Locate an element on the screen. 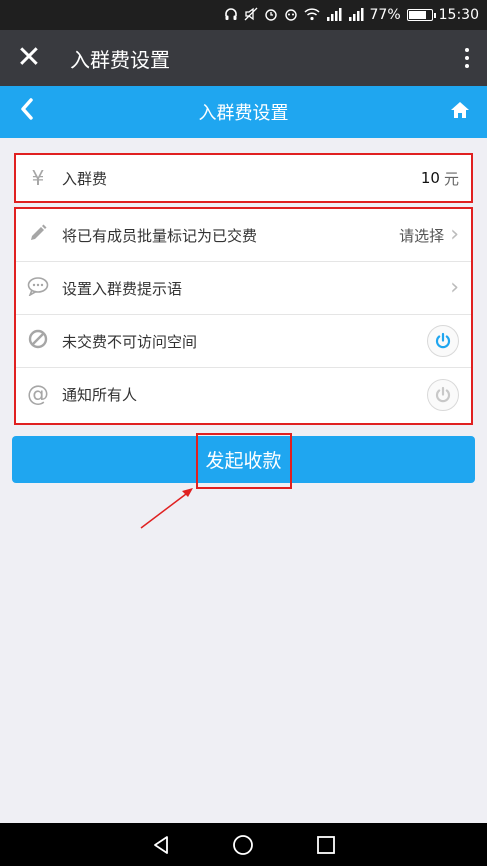  fee-unit: 元 is located at coordinates (451, 178).